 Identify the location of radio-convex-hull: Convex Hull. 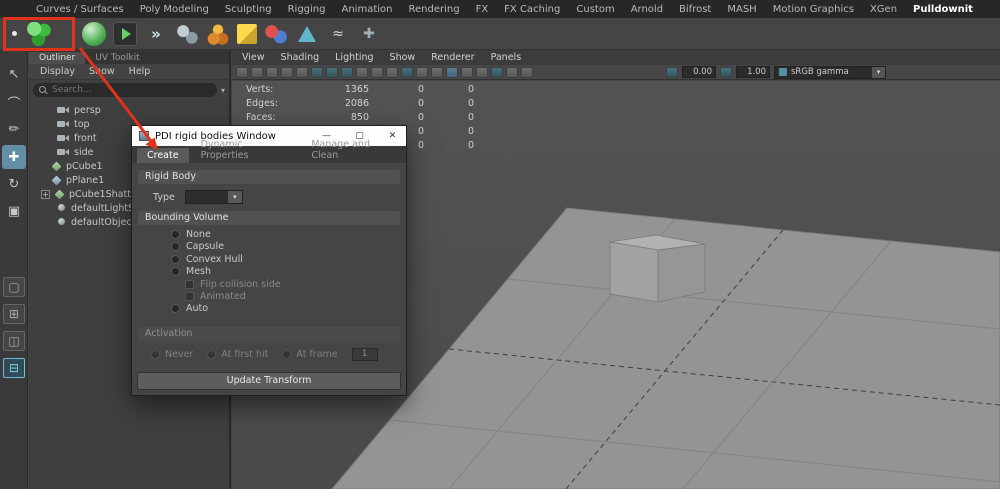
(269, 259).